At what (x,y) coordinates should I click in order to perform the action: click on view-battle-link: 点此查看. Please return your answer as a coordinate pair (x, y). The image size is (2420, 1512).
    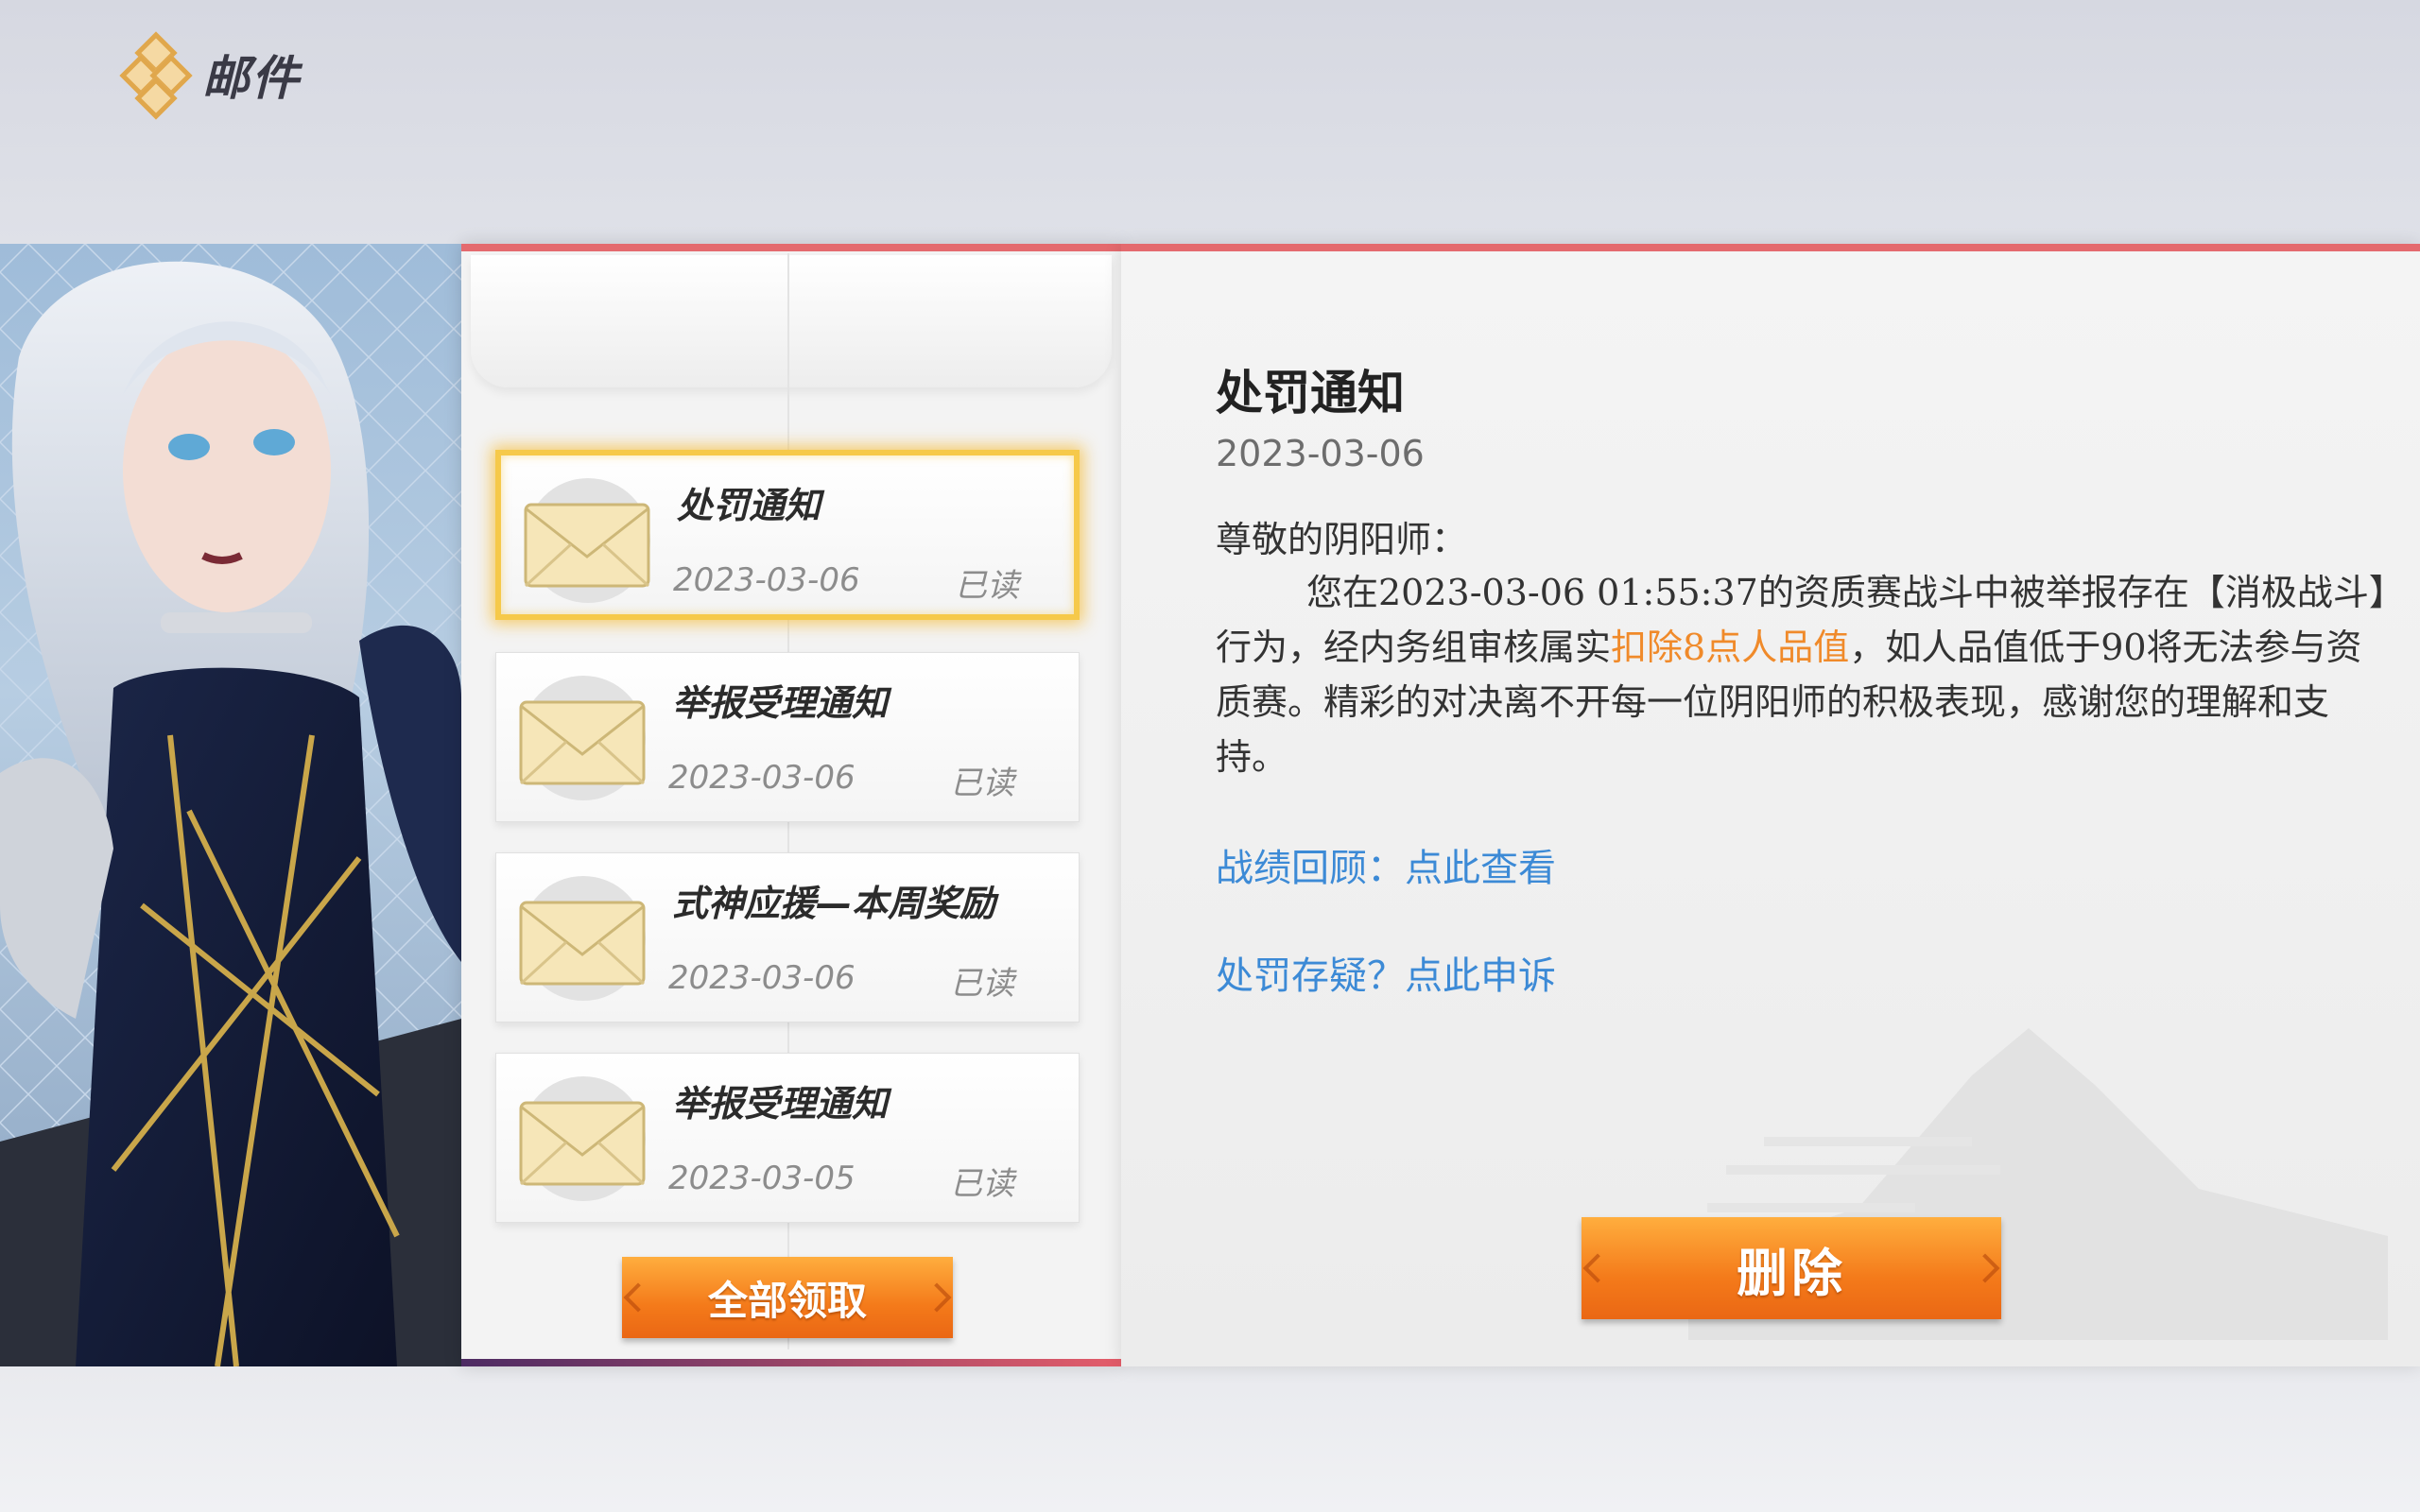
    Looking at the image, I should click on (1480, 868).